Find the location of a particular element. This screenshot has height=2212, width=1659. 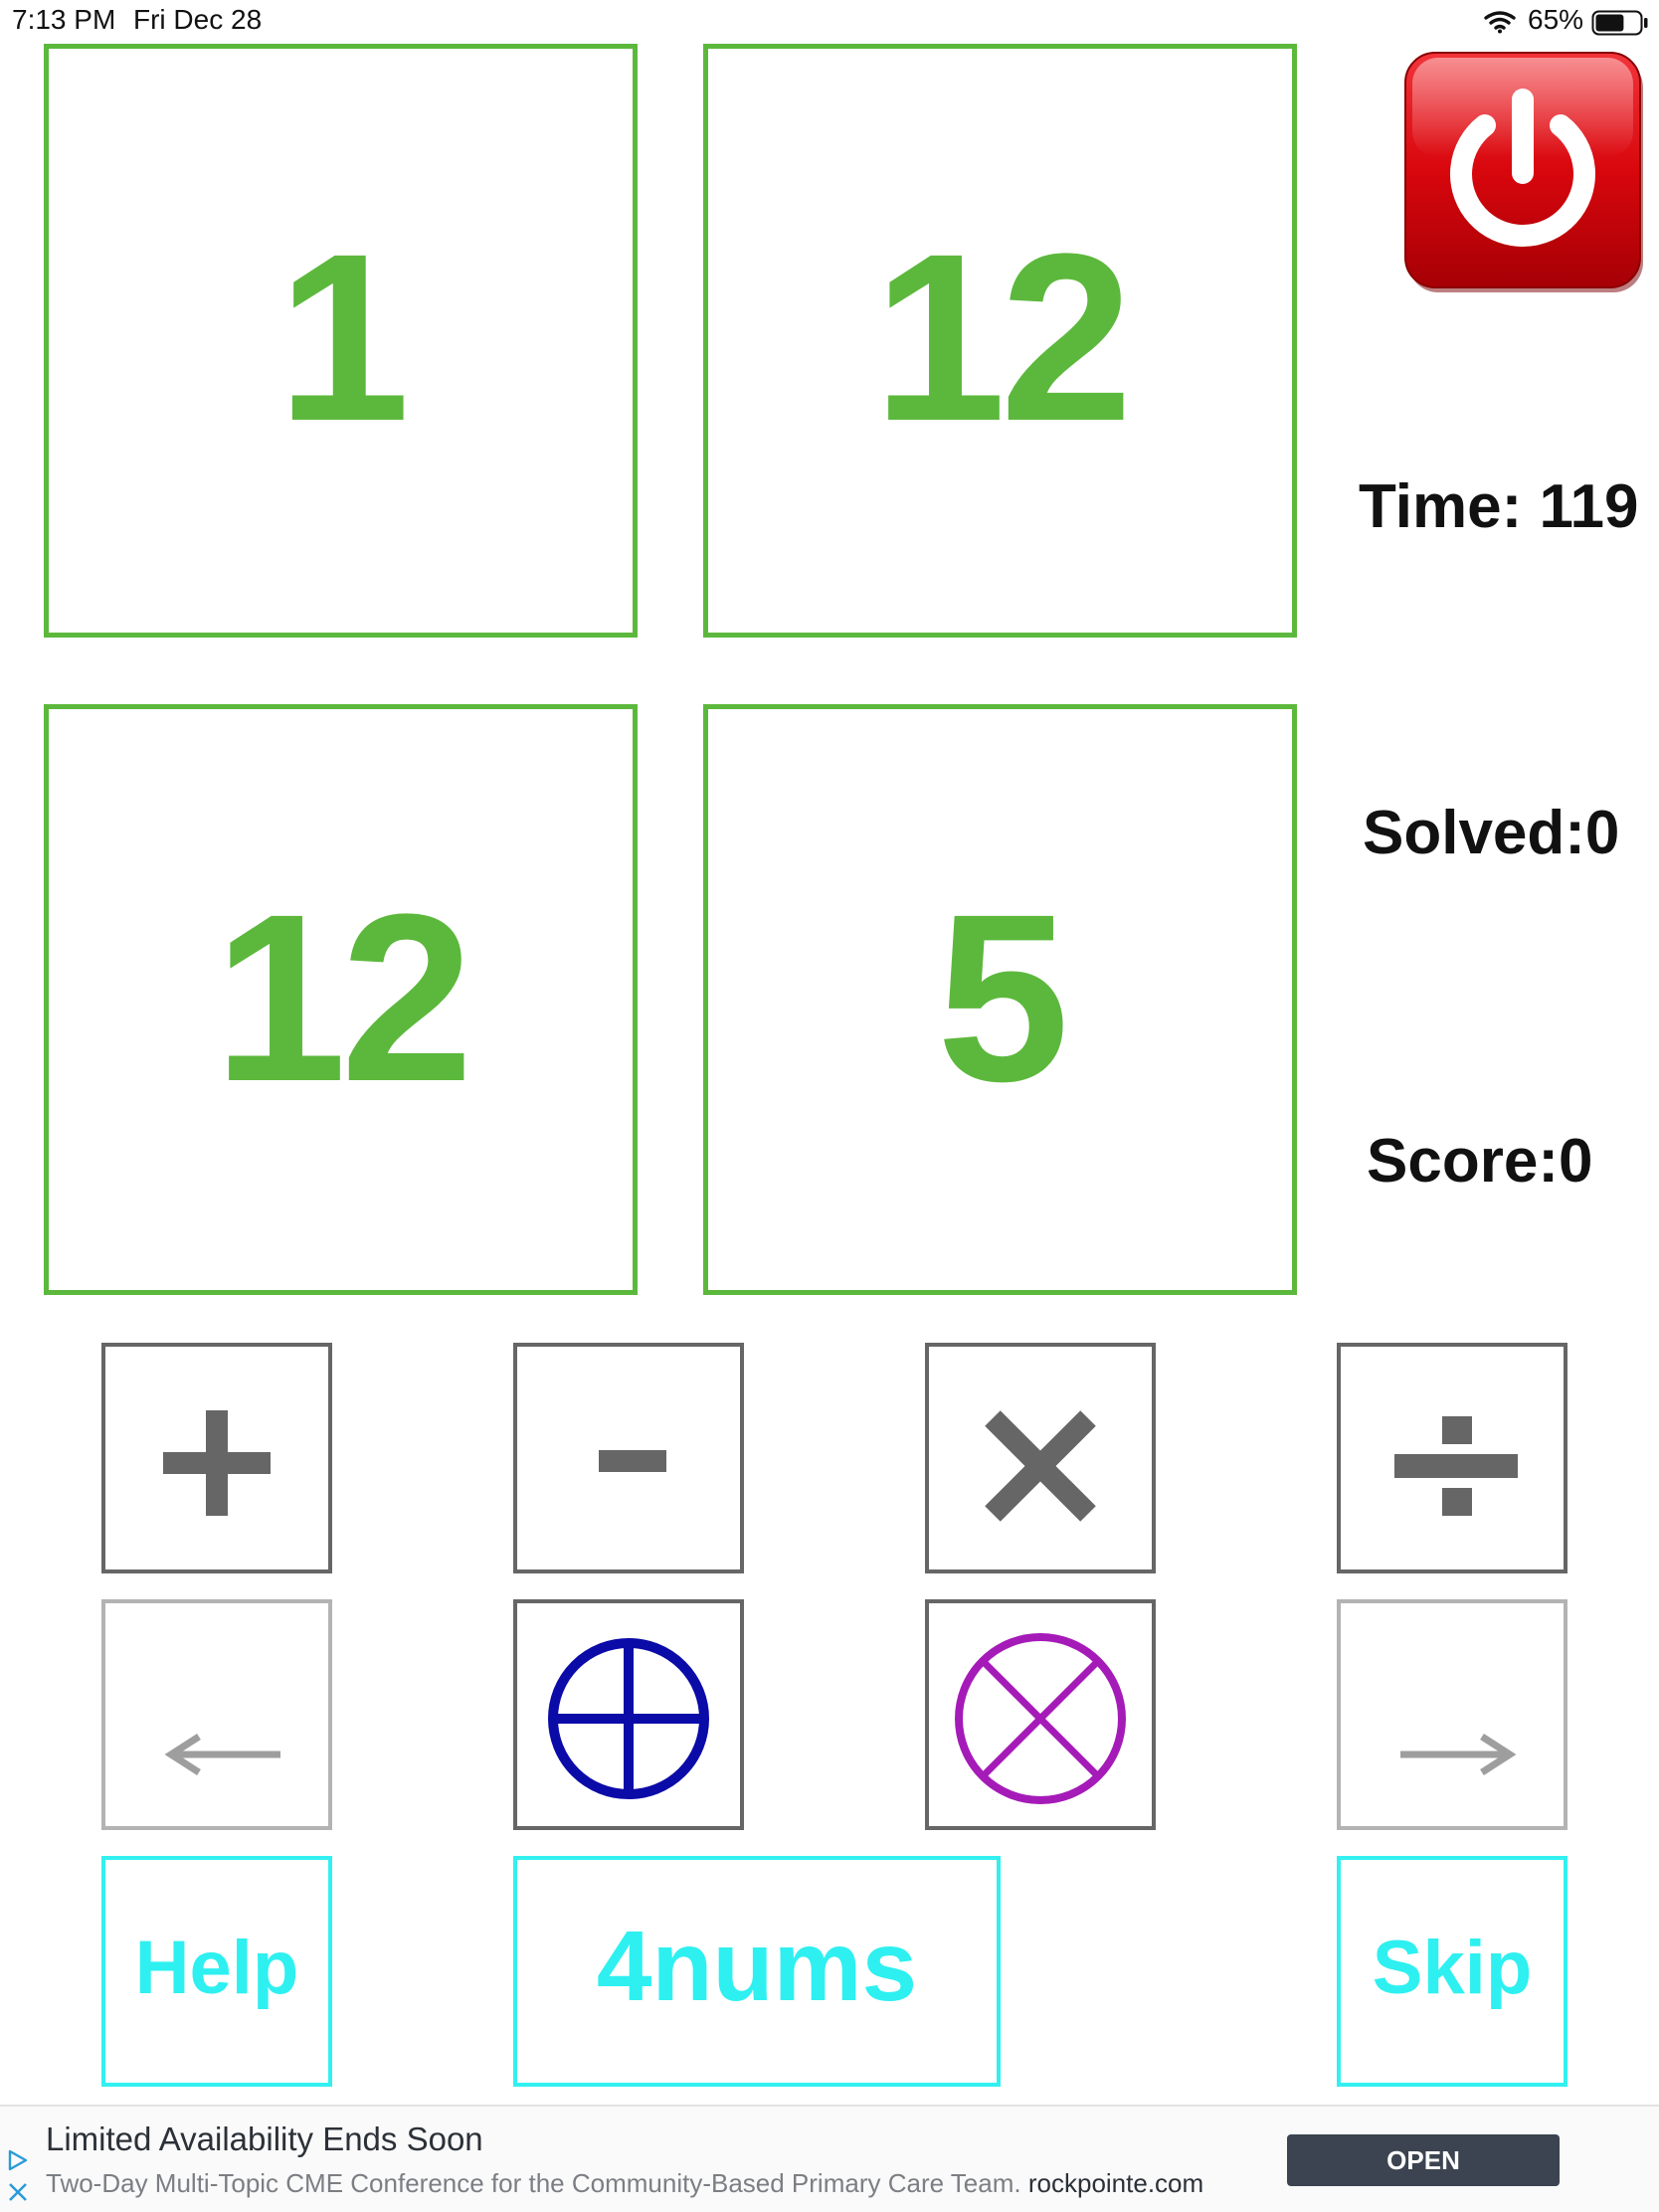

tile-value: 5 is located at coordinates (1002, 997).